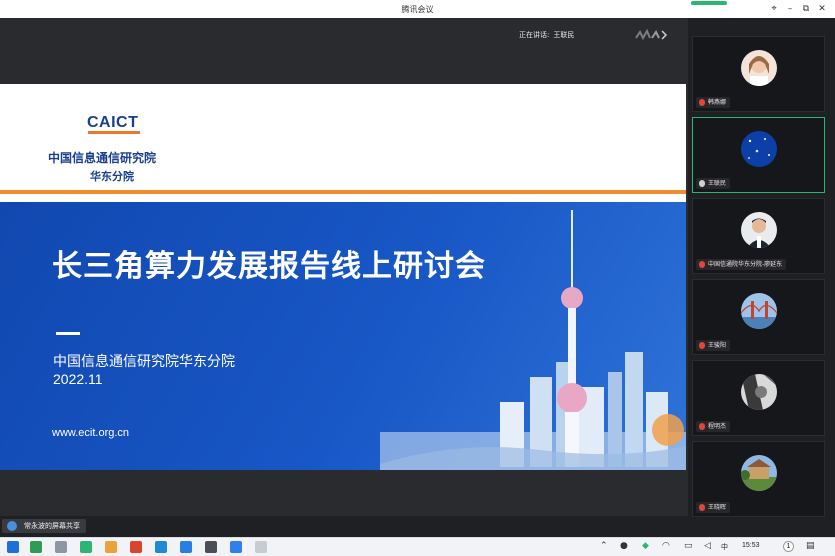  Describe the element at coordinates (751, 545) in the screenshot. I see `clock: 15:53` at that location.